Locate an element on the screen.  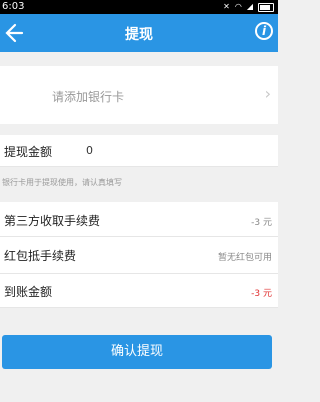
withdraw-amount-label: 提现金额 is located at coordinates (28, 152).